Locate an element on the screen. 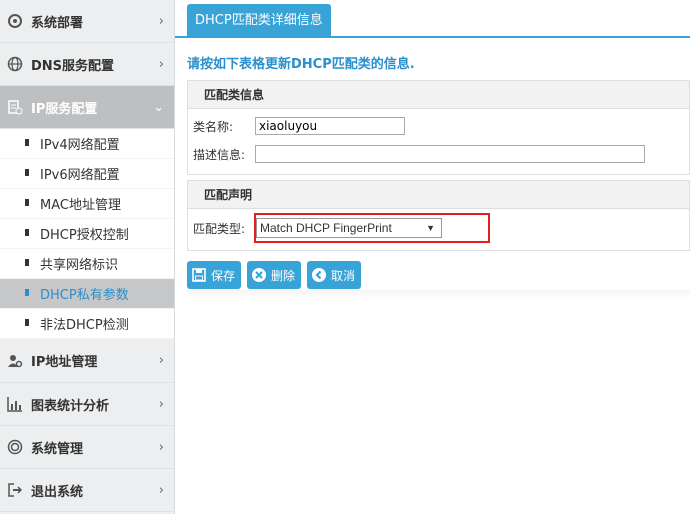  cancel-label: 取消 is located at coordinates (343, 275).